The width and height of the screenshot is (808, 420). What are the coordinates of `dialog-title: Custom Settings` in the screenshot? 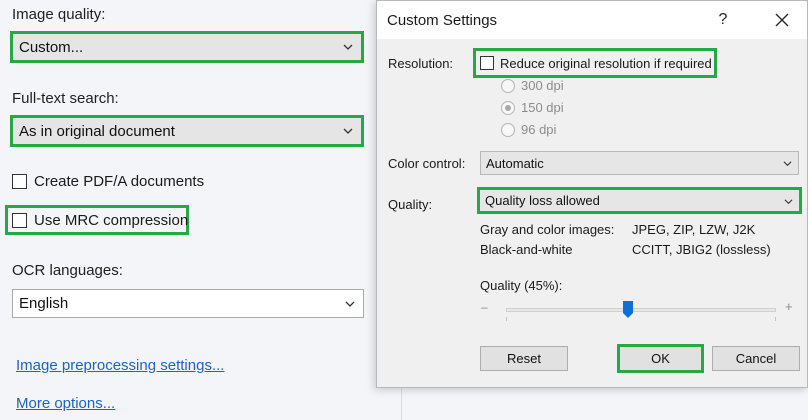 It's located at (442, 20).